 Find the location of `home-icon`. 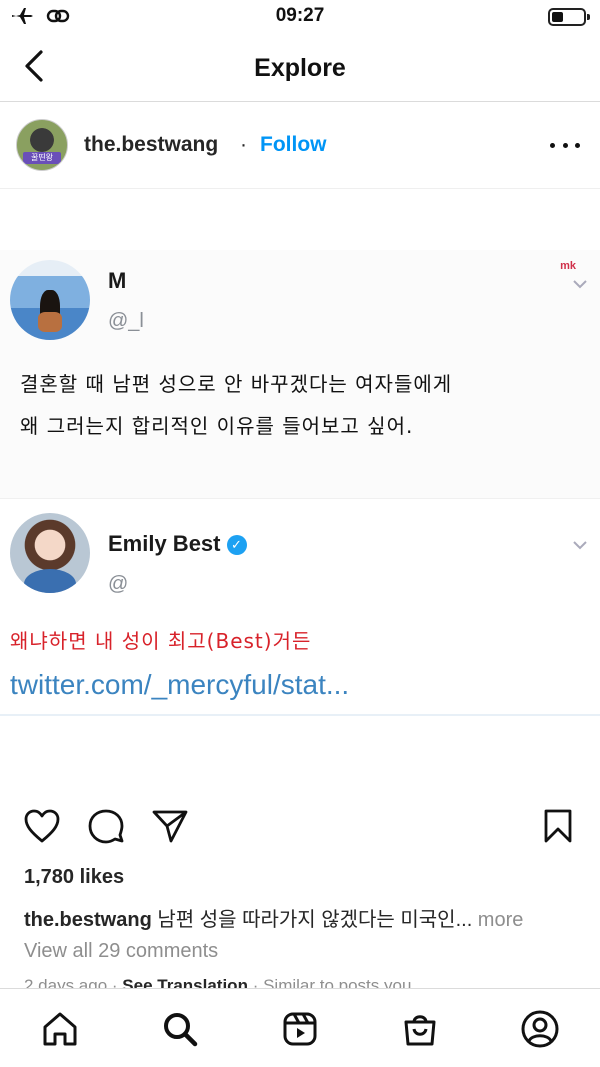

home-icon is located at coordinates (60, 1029).